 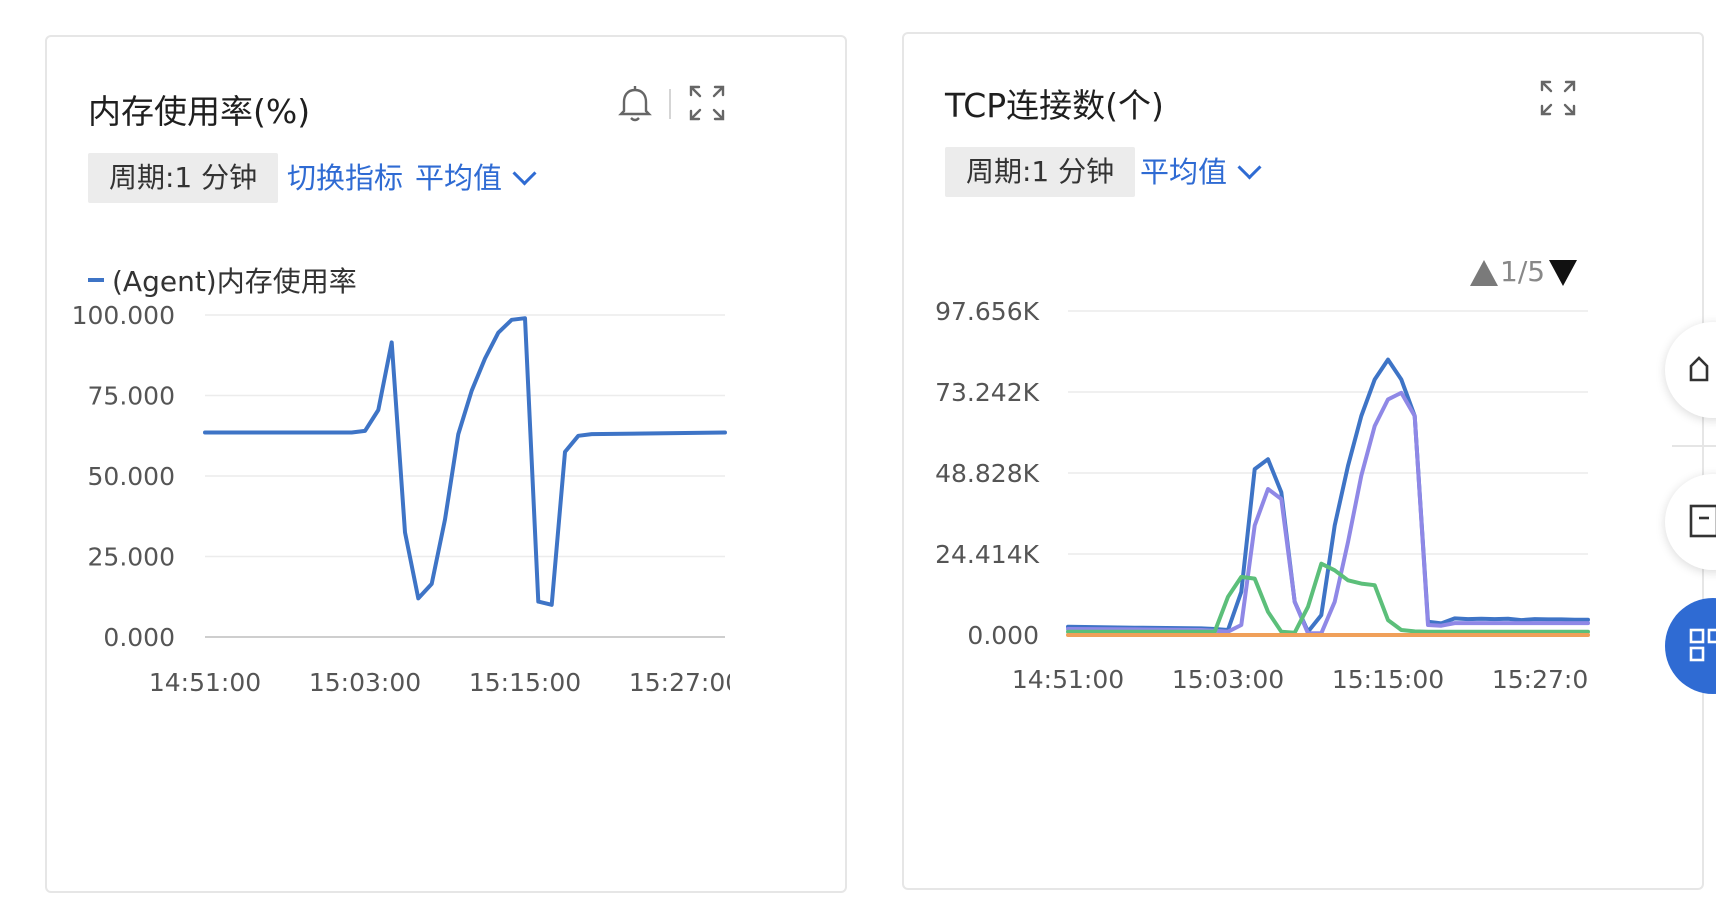 What do you see at coordinates (123, 315) in the screenshot?
I see `y-tick-label: 100.000` at bounding box center [123, 315].